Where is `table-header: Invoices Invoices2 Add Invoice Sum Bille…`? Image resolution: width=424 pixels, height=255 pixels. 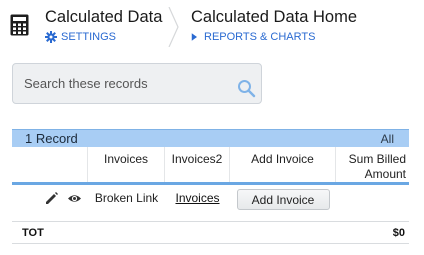
table-header: Invoices Invoices2 Add Invoice Sum Bille… is located at coordinates (210, 166).